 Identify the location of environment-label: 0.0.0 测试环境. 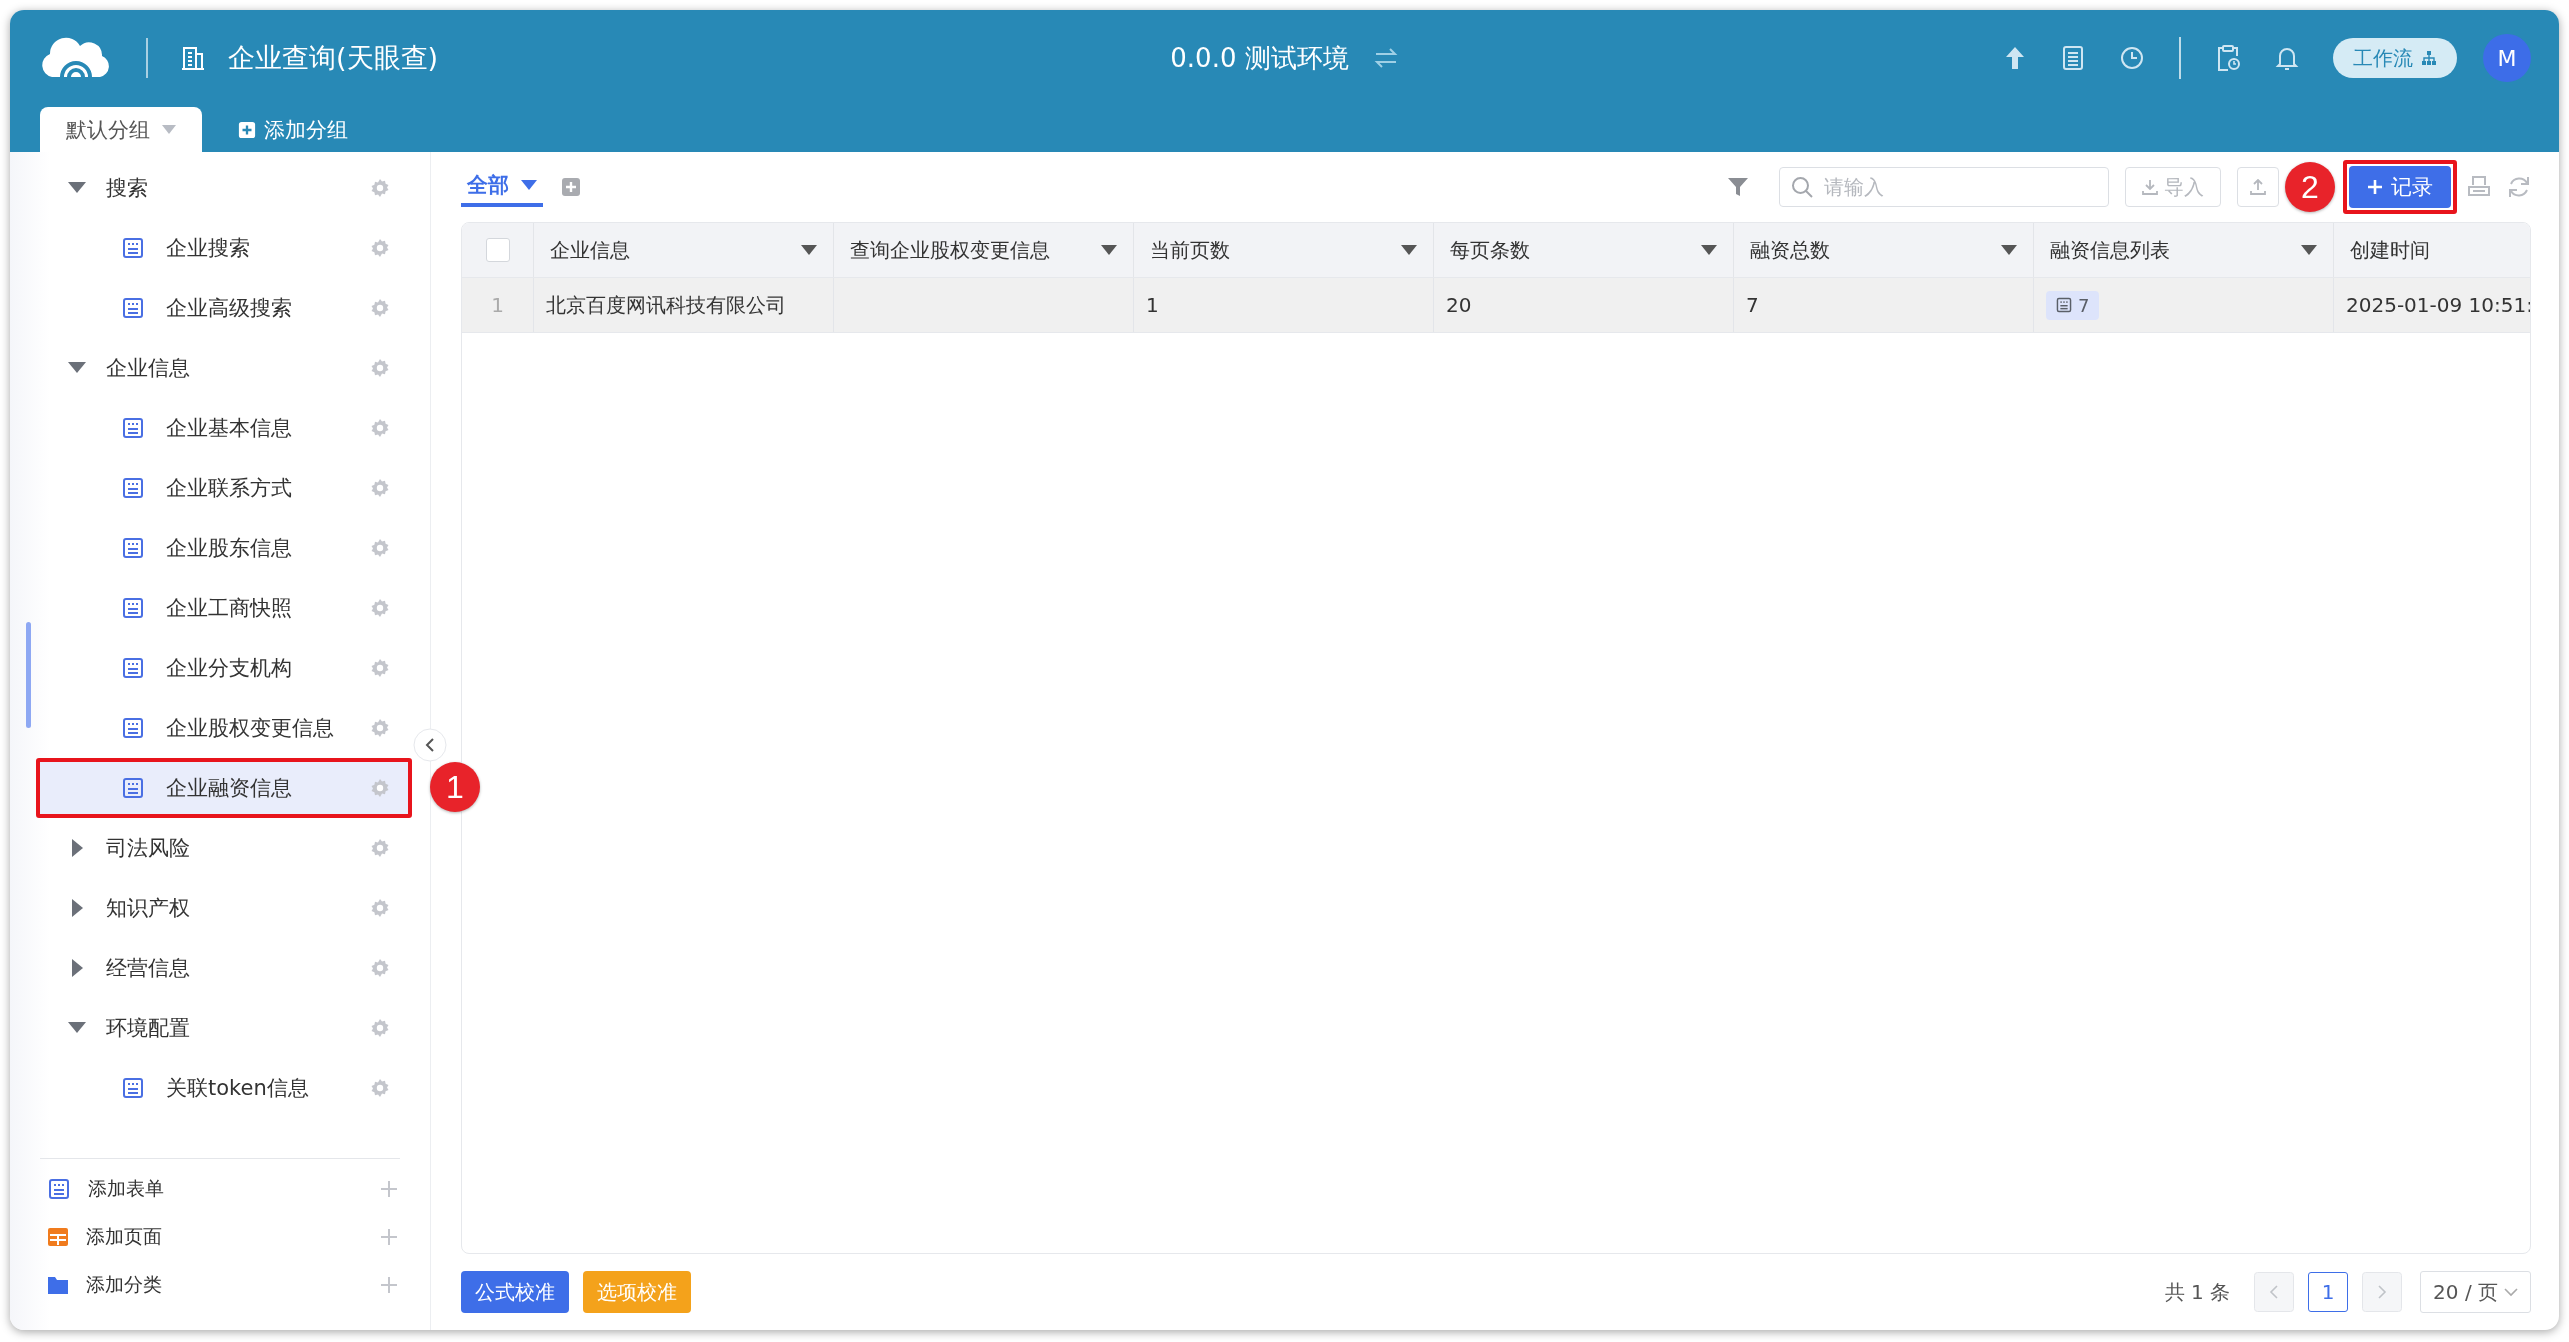
(1259, 58).